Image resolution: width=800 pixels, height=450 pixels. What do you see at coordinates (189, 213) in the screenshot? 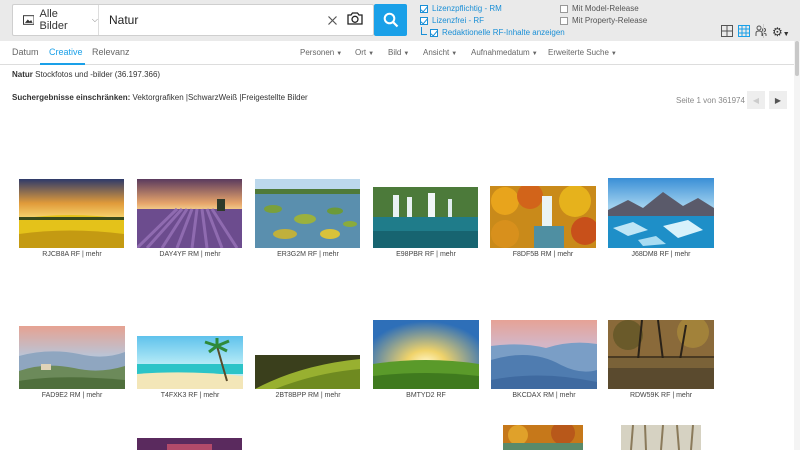
I see `lavender-field-image` at bounding box center [189, 213].